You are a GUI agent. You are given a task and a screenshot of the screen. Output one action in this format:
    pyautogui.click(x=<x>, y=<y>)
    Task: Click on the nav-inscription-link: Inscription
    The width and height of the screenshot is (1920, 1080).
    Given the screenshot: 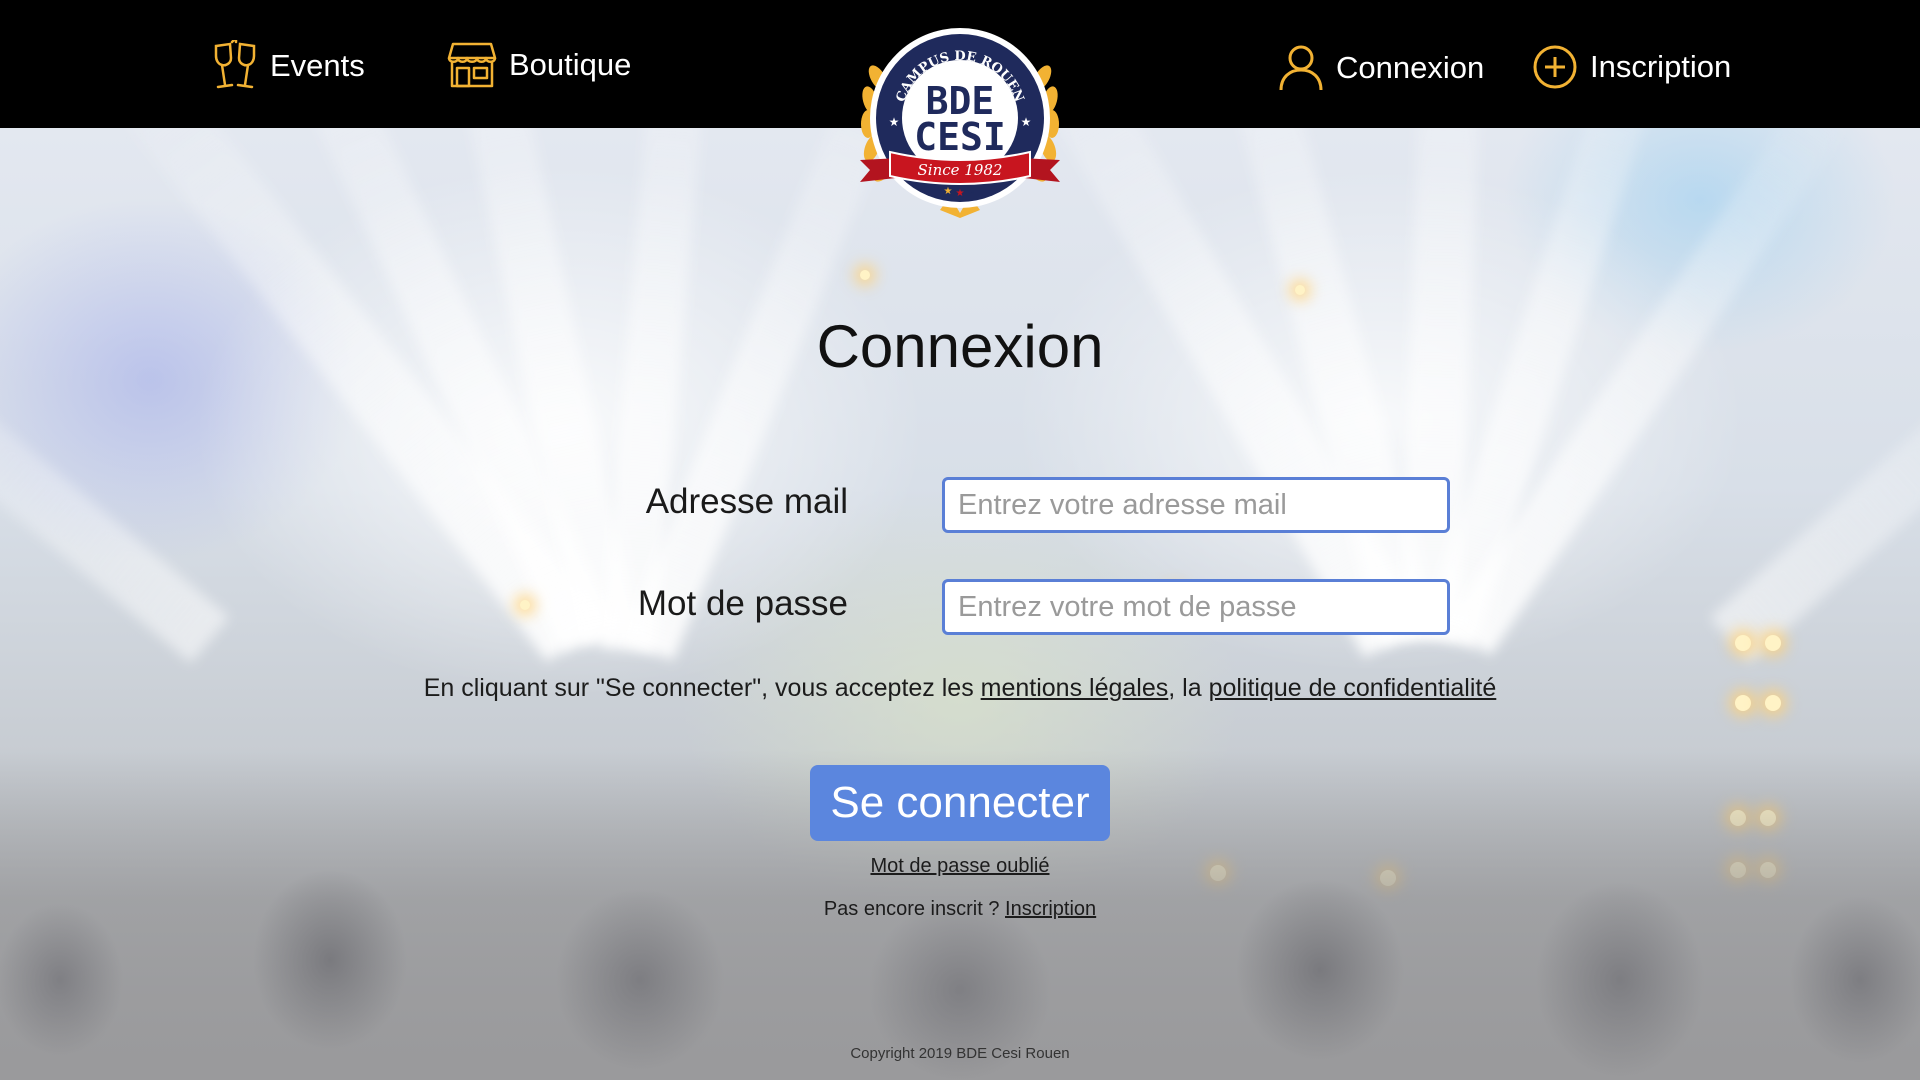 What is the action you would take?
    pyautogui.click(x=1631, y=67)
    